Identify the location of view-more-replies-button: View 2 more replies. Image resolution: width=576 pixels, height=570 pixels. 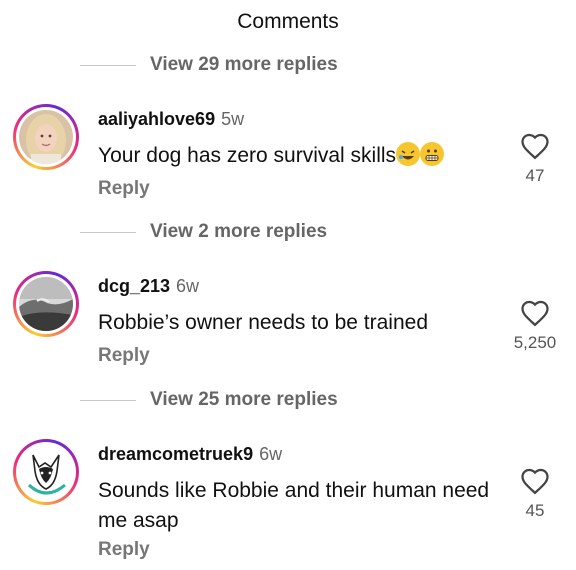
(203, 232).